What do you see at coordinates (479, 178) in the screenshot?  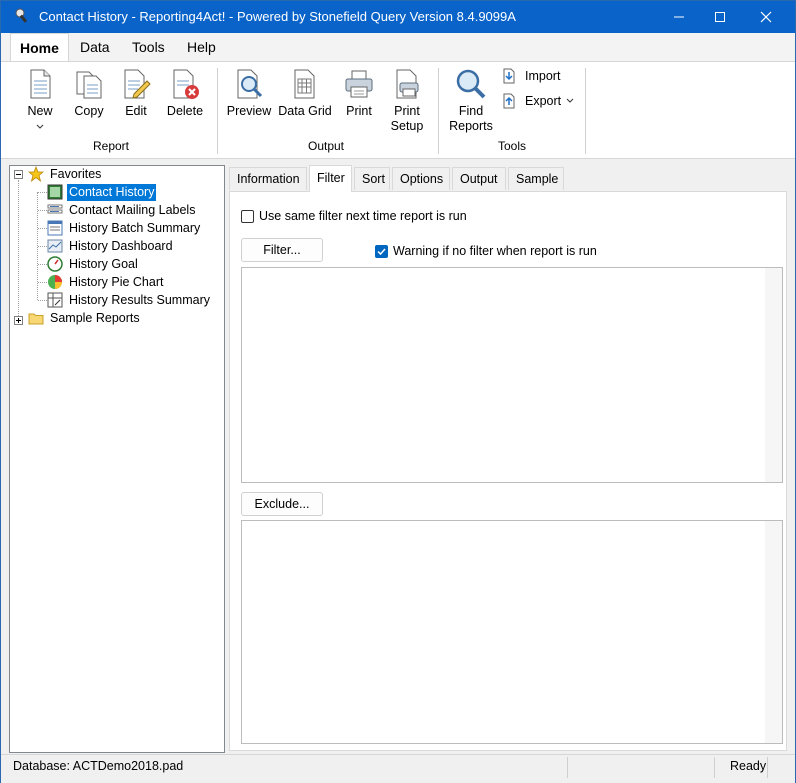 I see `tab-output: Output` at bounding box center [479, 178].